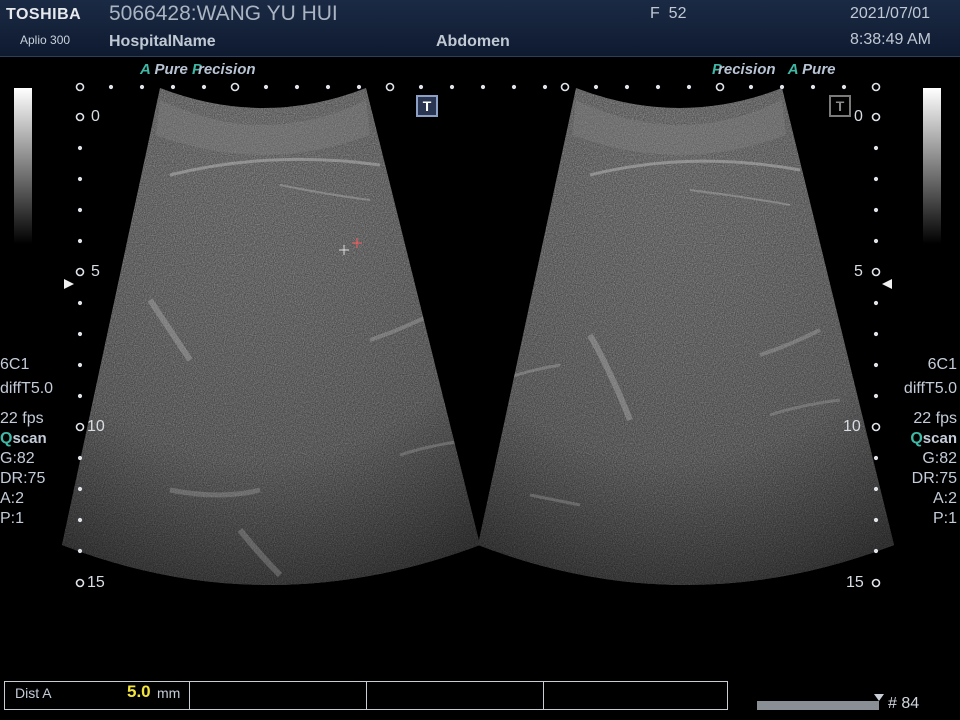 Image resolution: width=960 pixels, height=720 pixels. I want to click on focus-marker-left, so click(69, 284).